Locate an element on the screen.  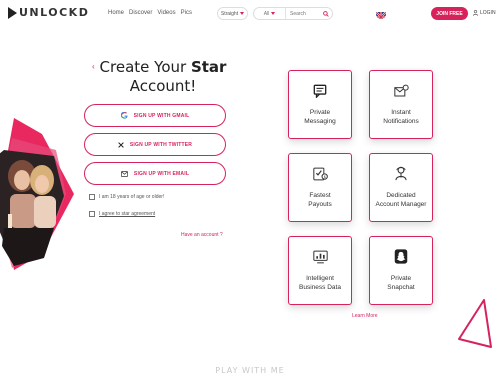
envelope-icon is located at coordinates (124, 173).